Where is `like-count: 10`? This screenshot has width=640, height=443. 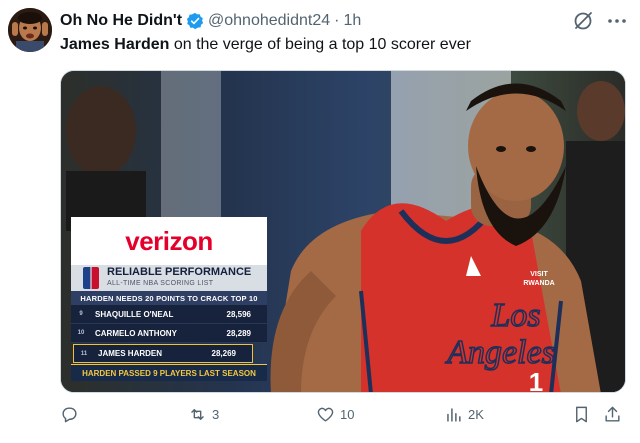 like-count: 10 is located at coordinates (347, 414).